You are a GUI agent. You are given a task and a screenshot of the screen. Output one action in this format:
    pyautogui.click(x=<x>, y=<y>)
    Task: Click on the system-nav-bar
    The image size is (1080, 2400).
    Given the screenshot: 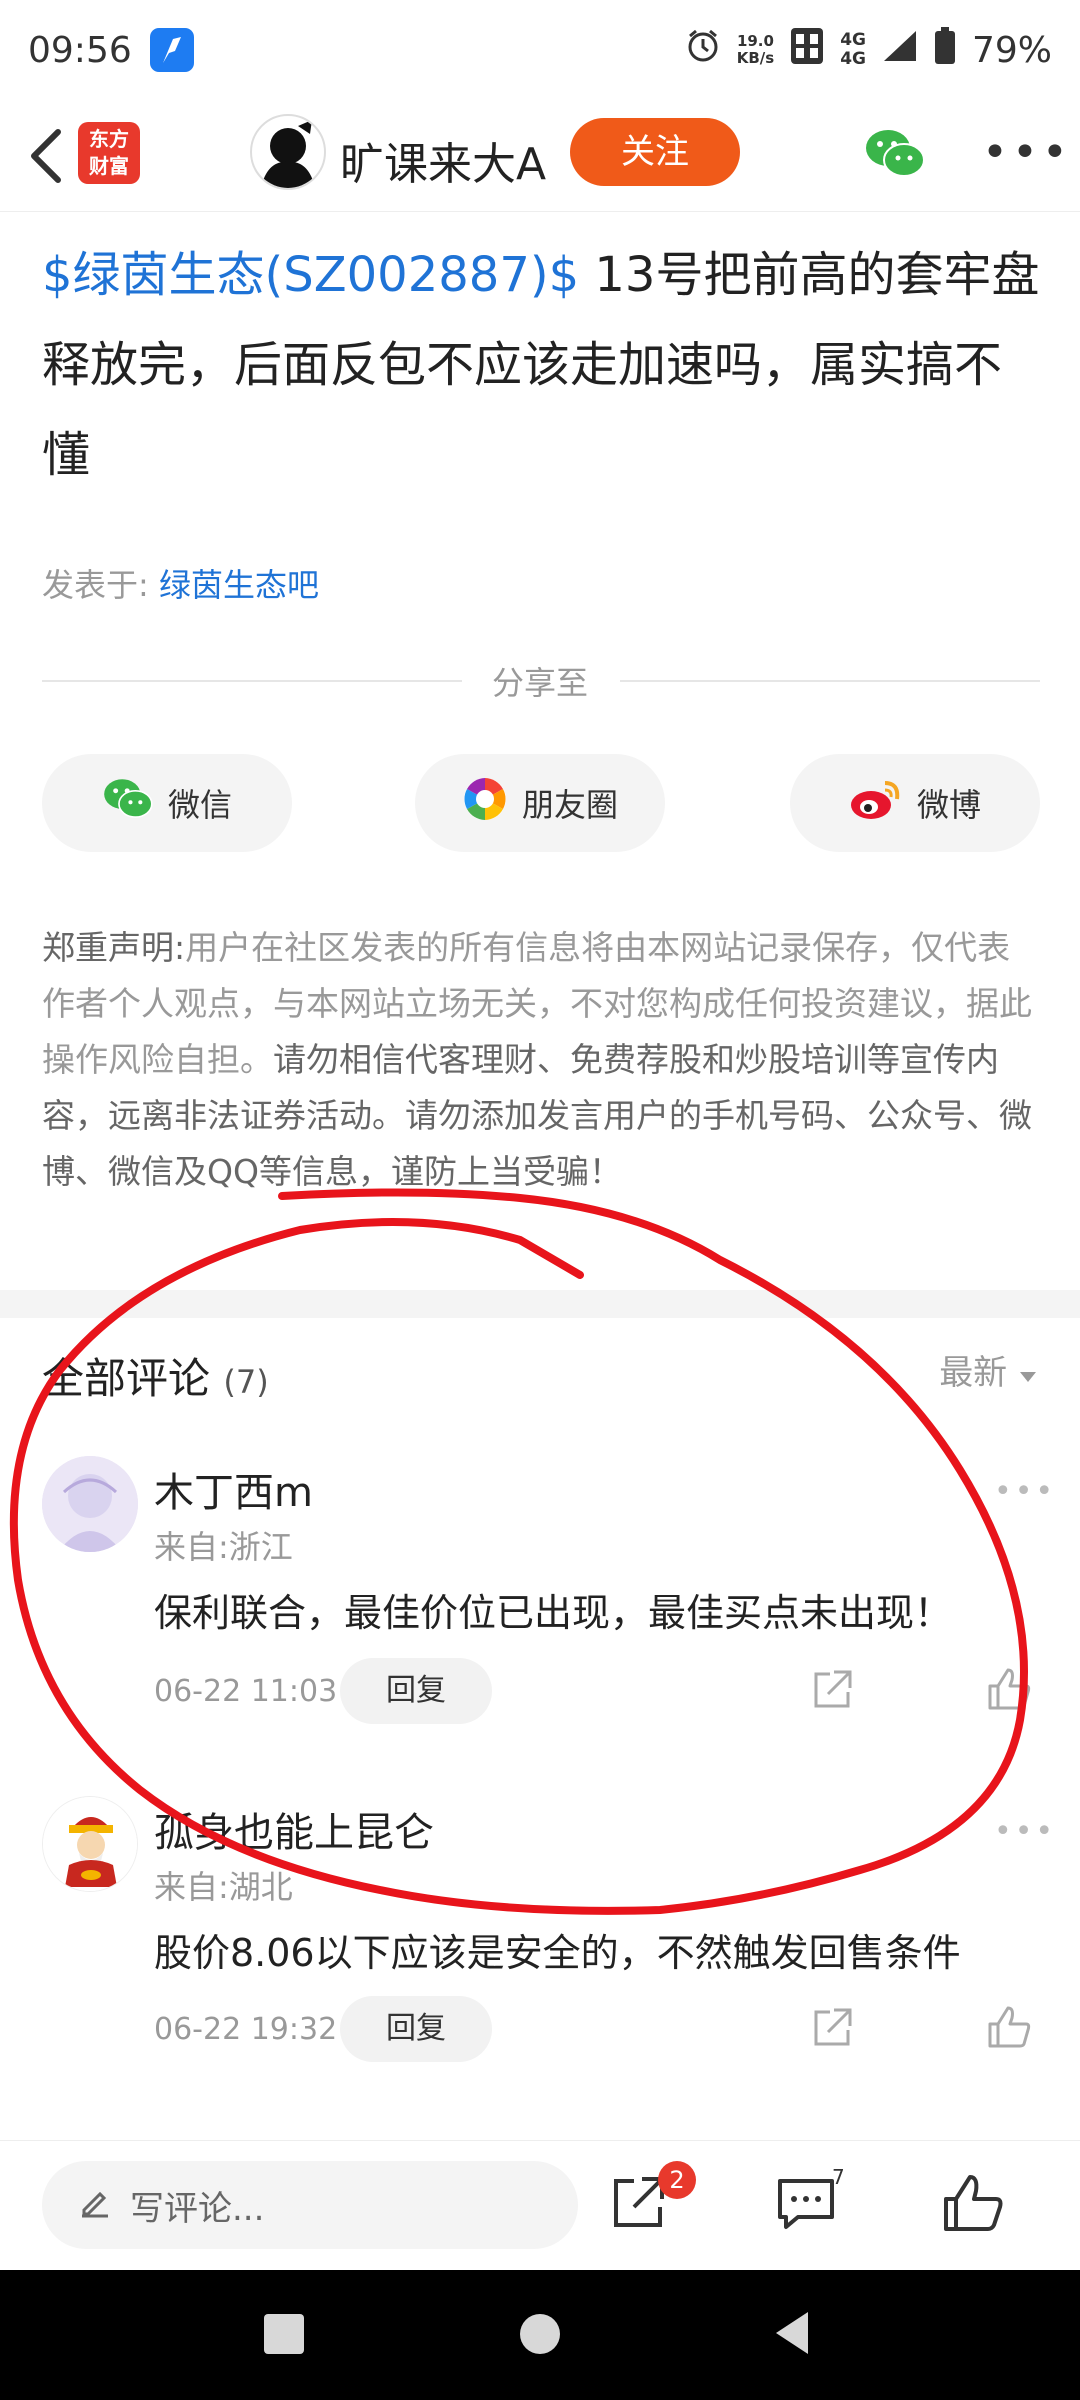 What is the action you would take?
    pyautogui.click(x=540, y=2335)
    